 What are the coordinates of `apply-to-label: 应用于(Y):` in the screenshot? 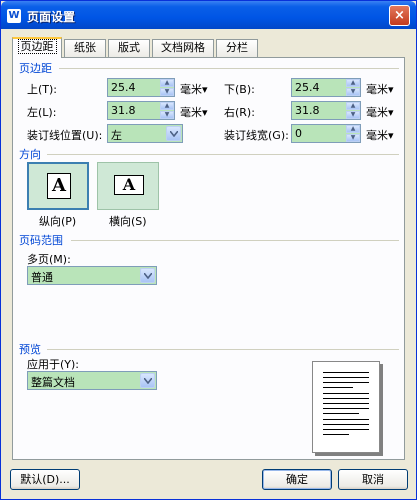 It's located at (53, 364).